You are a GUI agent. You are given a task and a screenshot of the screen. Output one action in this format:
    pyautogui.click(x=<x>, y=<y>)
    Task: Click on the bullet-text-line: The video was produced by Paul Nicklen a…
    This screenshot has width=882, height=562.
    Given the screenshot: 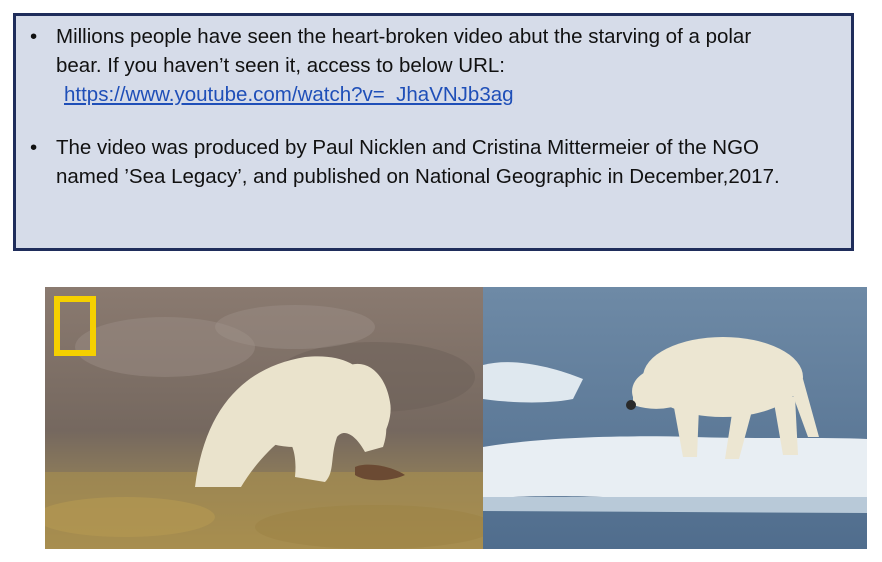 What is the action you would take?
    pyautogui.click(x=408, y=147)
    